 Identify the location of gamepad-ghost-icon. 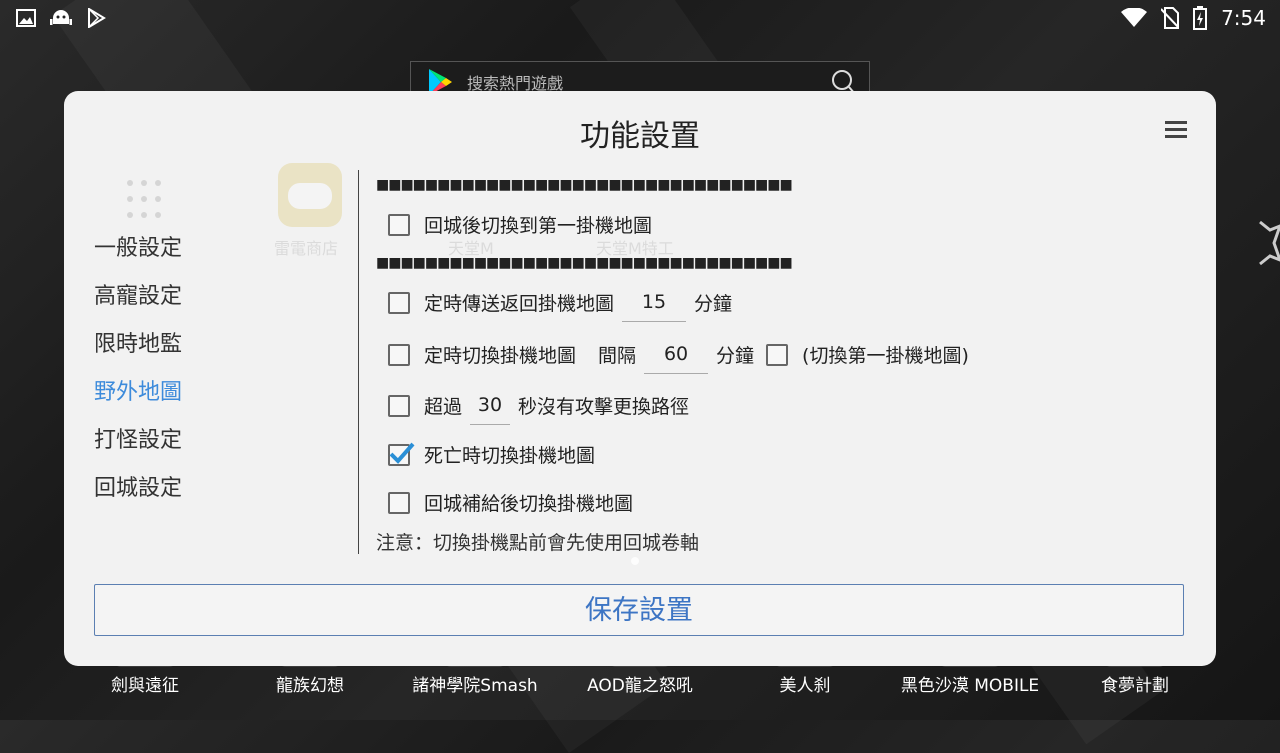
(310, 195).